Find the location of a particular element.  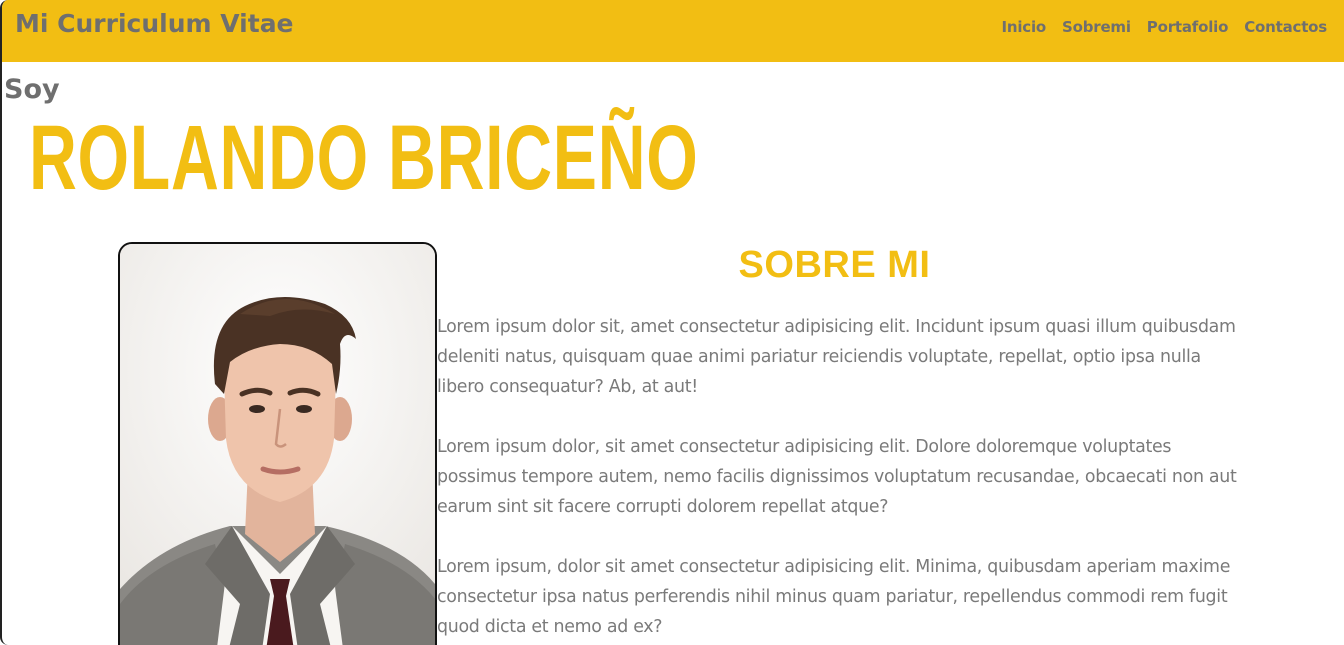

main-nav: Inicio Sobremi Portafolio Contactos is located at coordinates (1164, 27).